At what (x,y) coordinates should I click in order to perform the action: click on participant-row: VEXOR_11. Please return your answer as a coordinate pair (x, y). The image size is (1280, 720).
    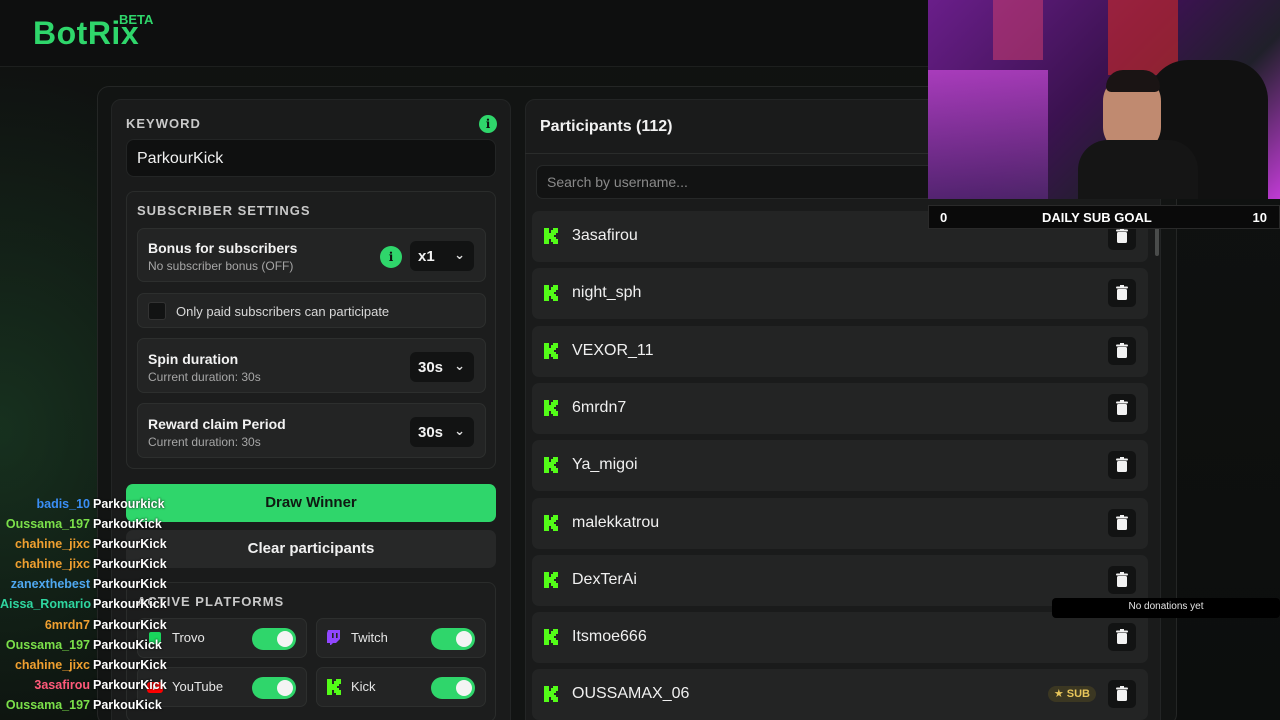
    Looking at the image, I should click on (840, 351).